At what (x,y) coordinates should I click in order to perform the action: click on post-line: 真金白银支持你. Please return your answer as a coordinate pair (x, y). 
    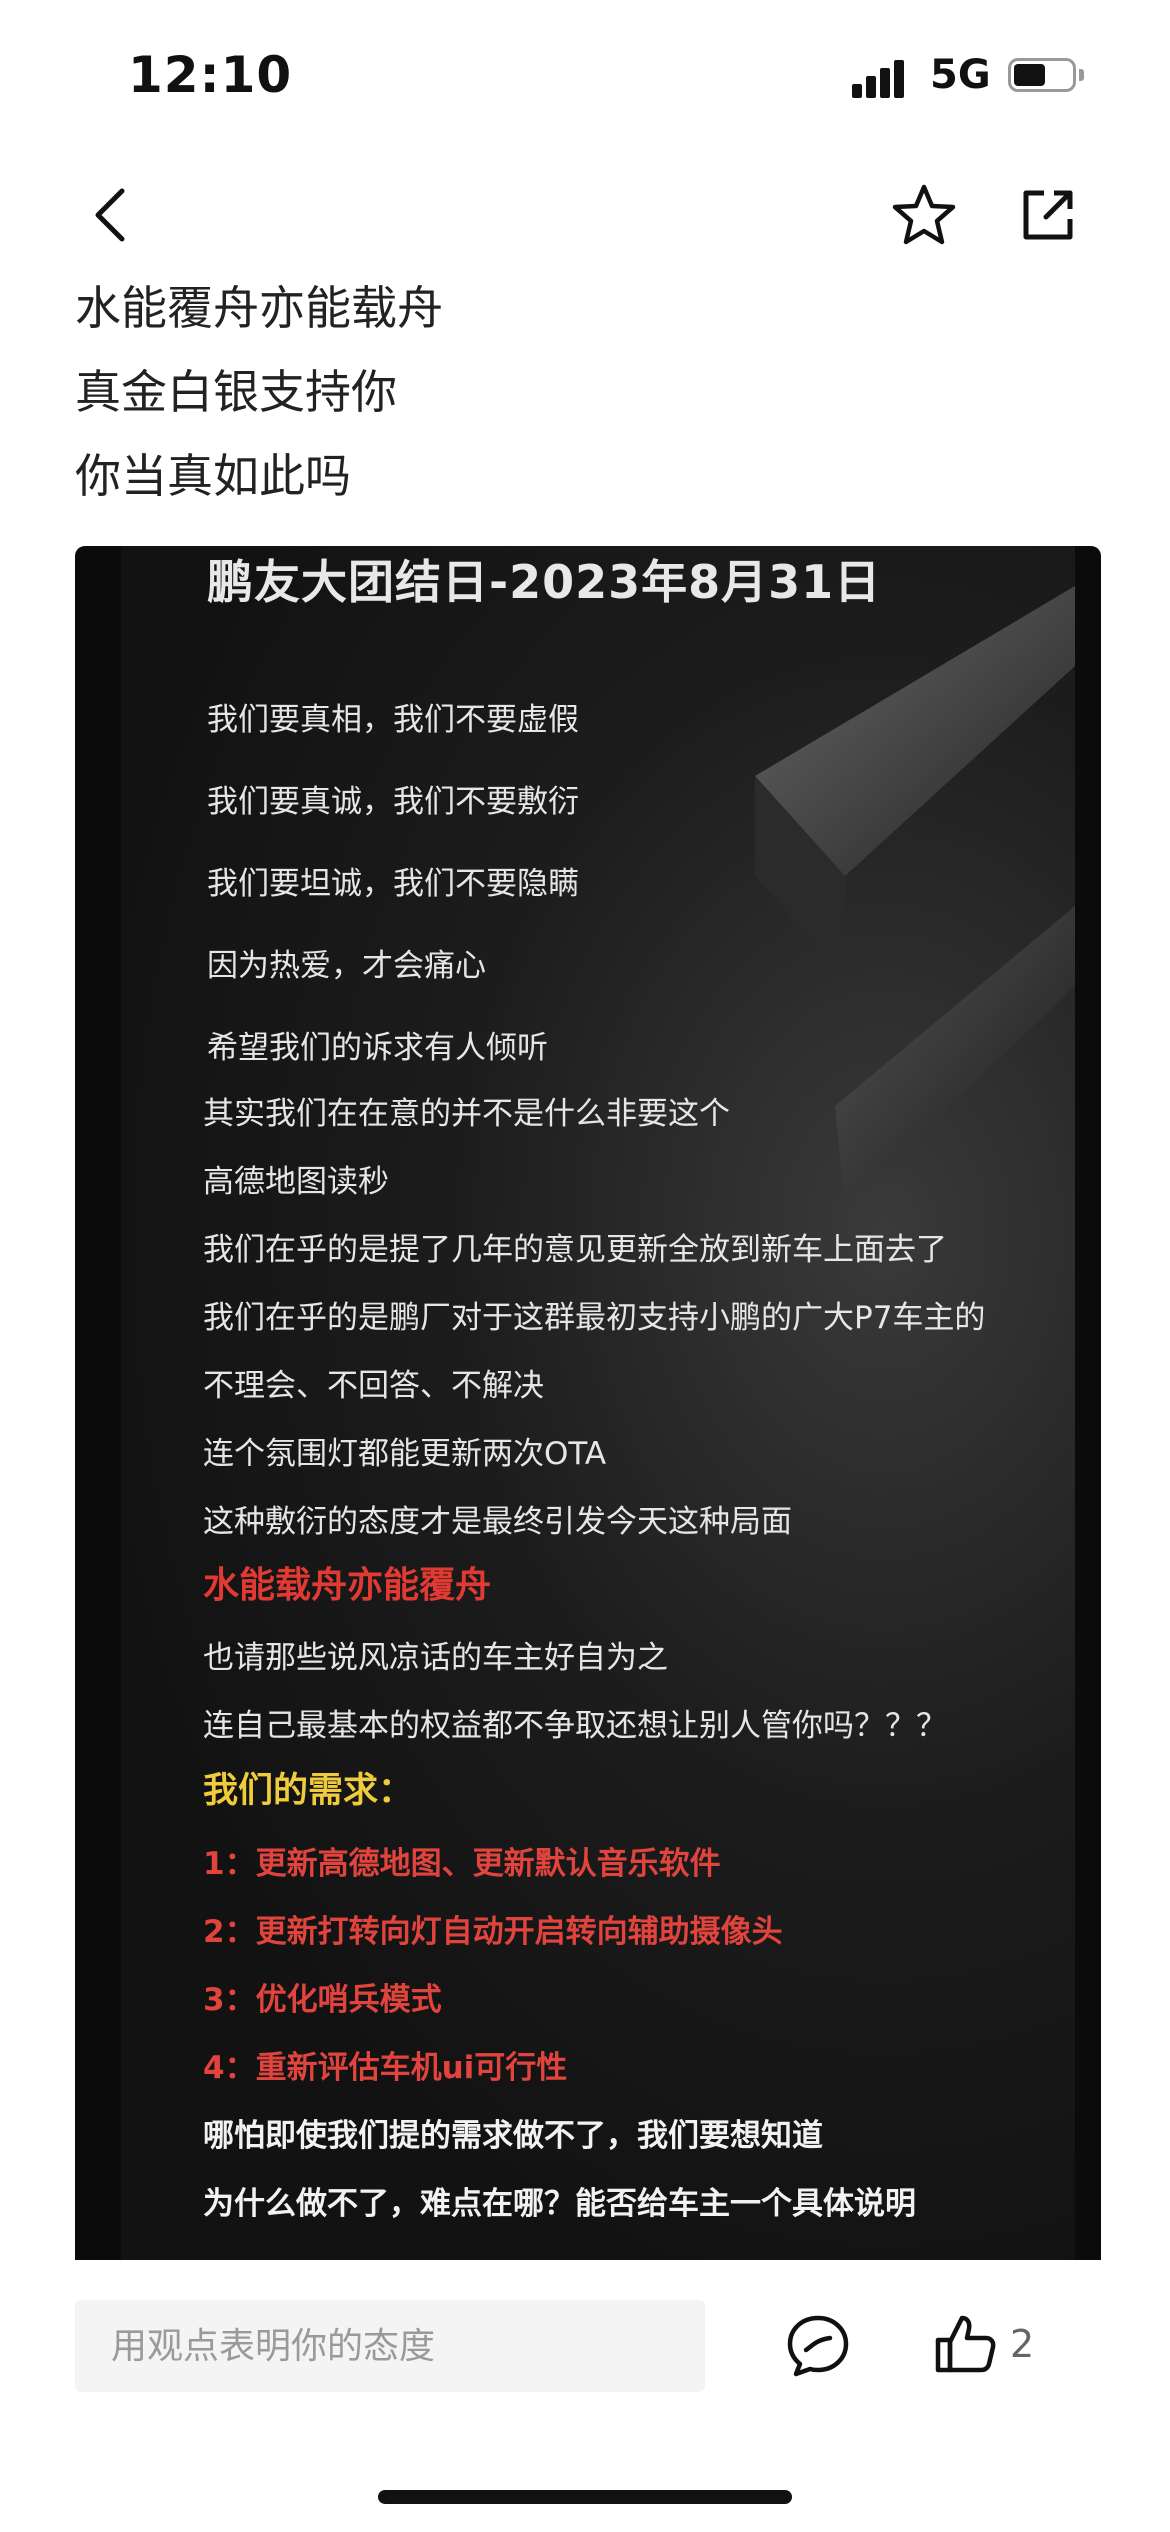
    Looking at the image, I should click on (236, 392).